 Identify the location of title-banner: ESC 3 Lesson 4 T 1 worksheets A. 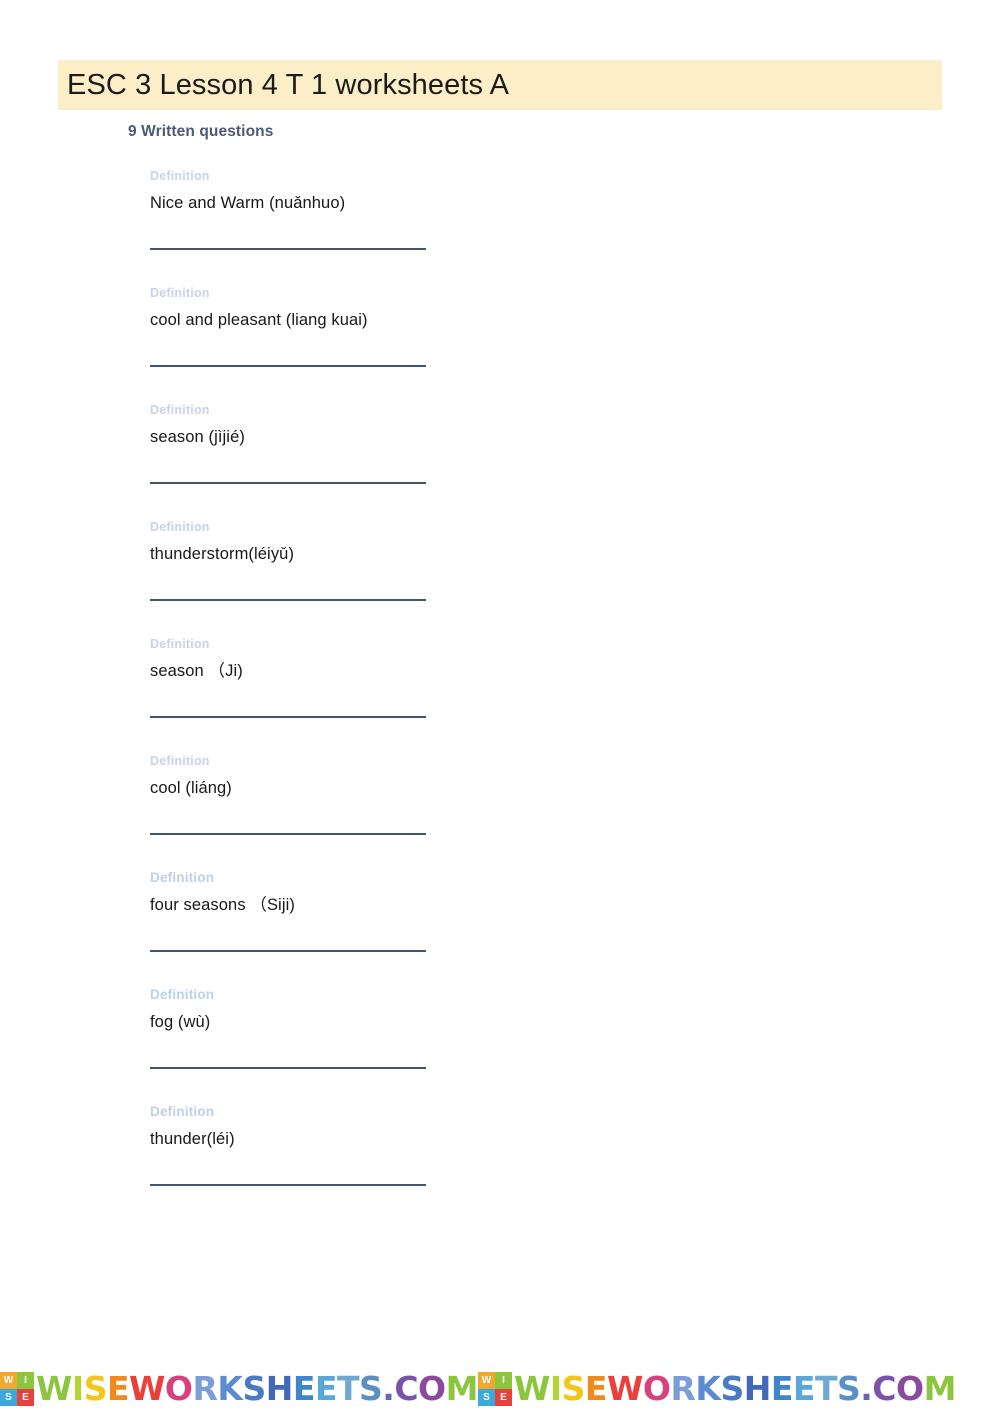
(500, 85).